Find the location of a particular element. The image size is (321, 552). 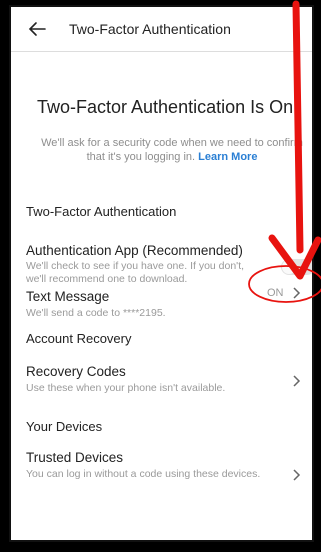

section-two-factor: Two-Factor Authentication is located at coordinates (101, 211).